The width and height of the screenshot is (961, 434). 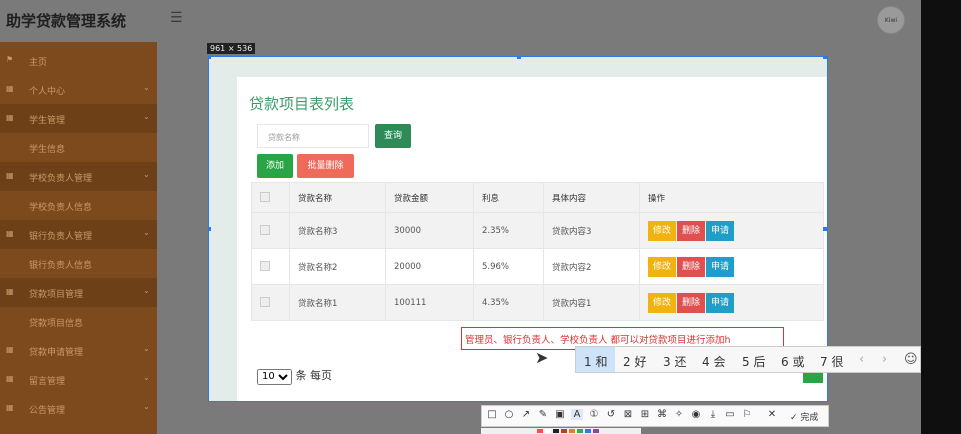 What do you see at coordinates (634, 361) in the screenshot?
I see `ime-candidate: 2 好` at bounding box center [634, 361].